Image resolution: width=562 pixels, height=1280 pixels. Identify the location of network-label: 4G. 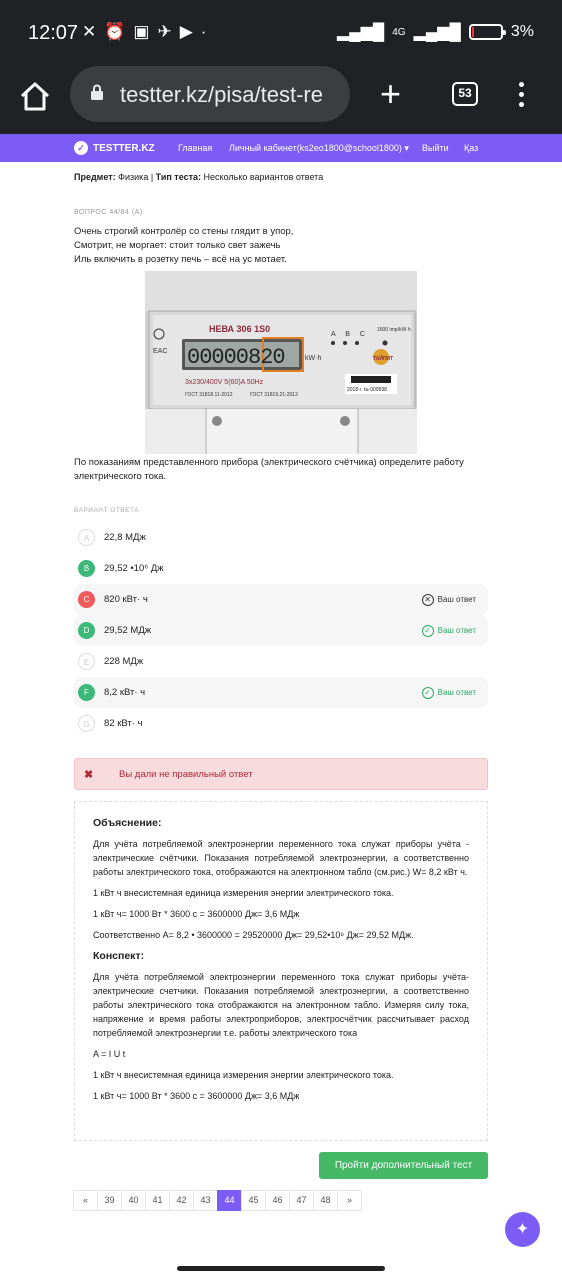
(399, 32).